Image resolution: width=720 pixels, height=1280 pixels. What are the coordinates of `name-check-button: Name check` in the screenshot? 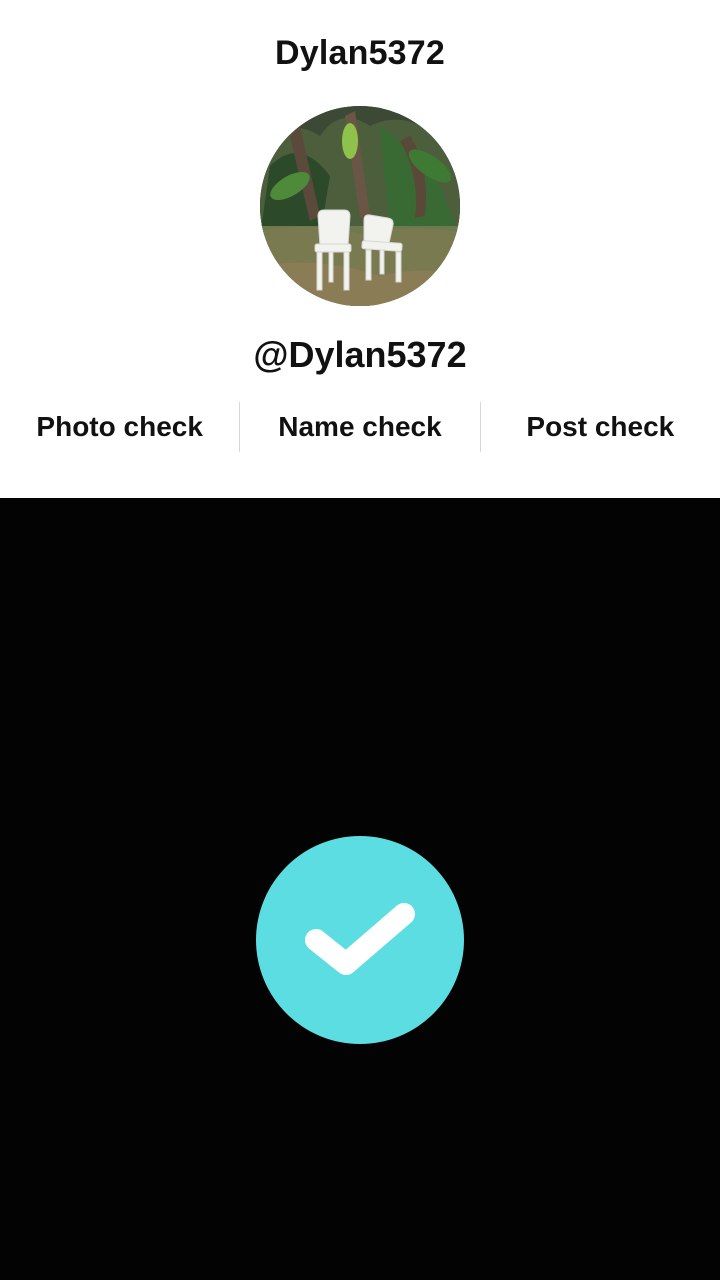 It's located at (359, 427).